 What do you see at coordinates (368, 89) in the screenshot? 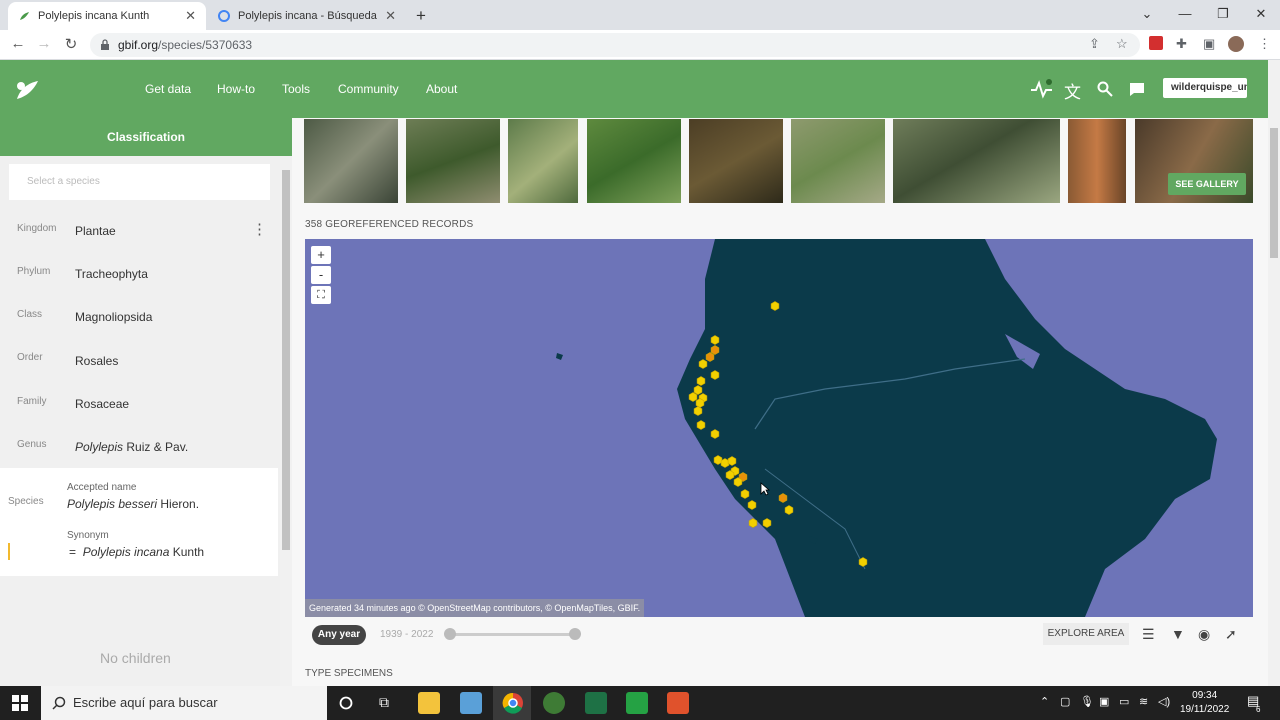
I see `nav-community: Community` at bounding box center [368, 89].